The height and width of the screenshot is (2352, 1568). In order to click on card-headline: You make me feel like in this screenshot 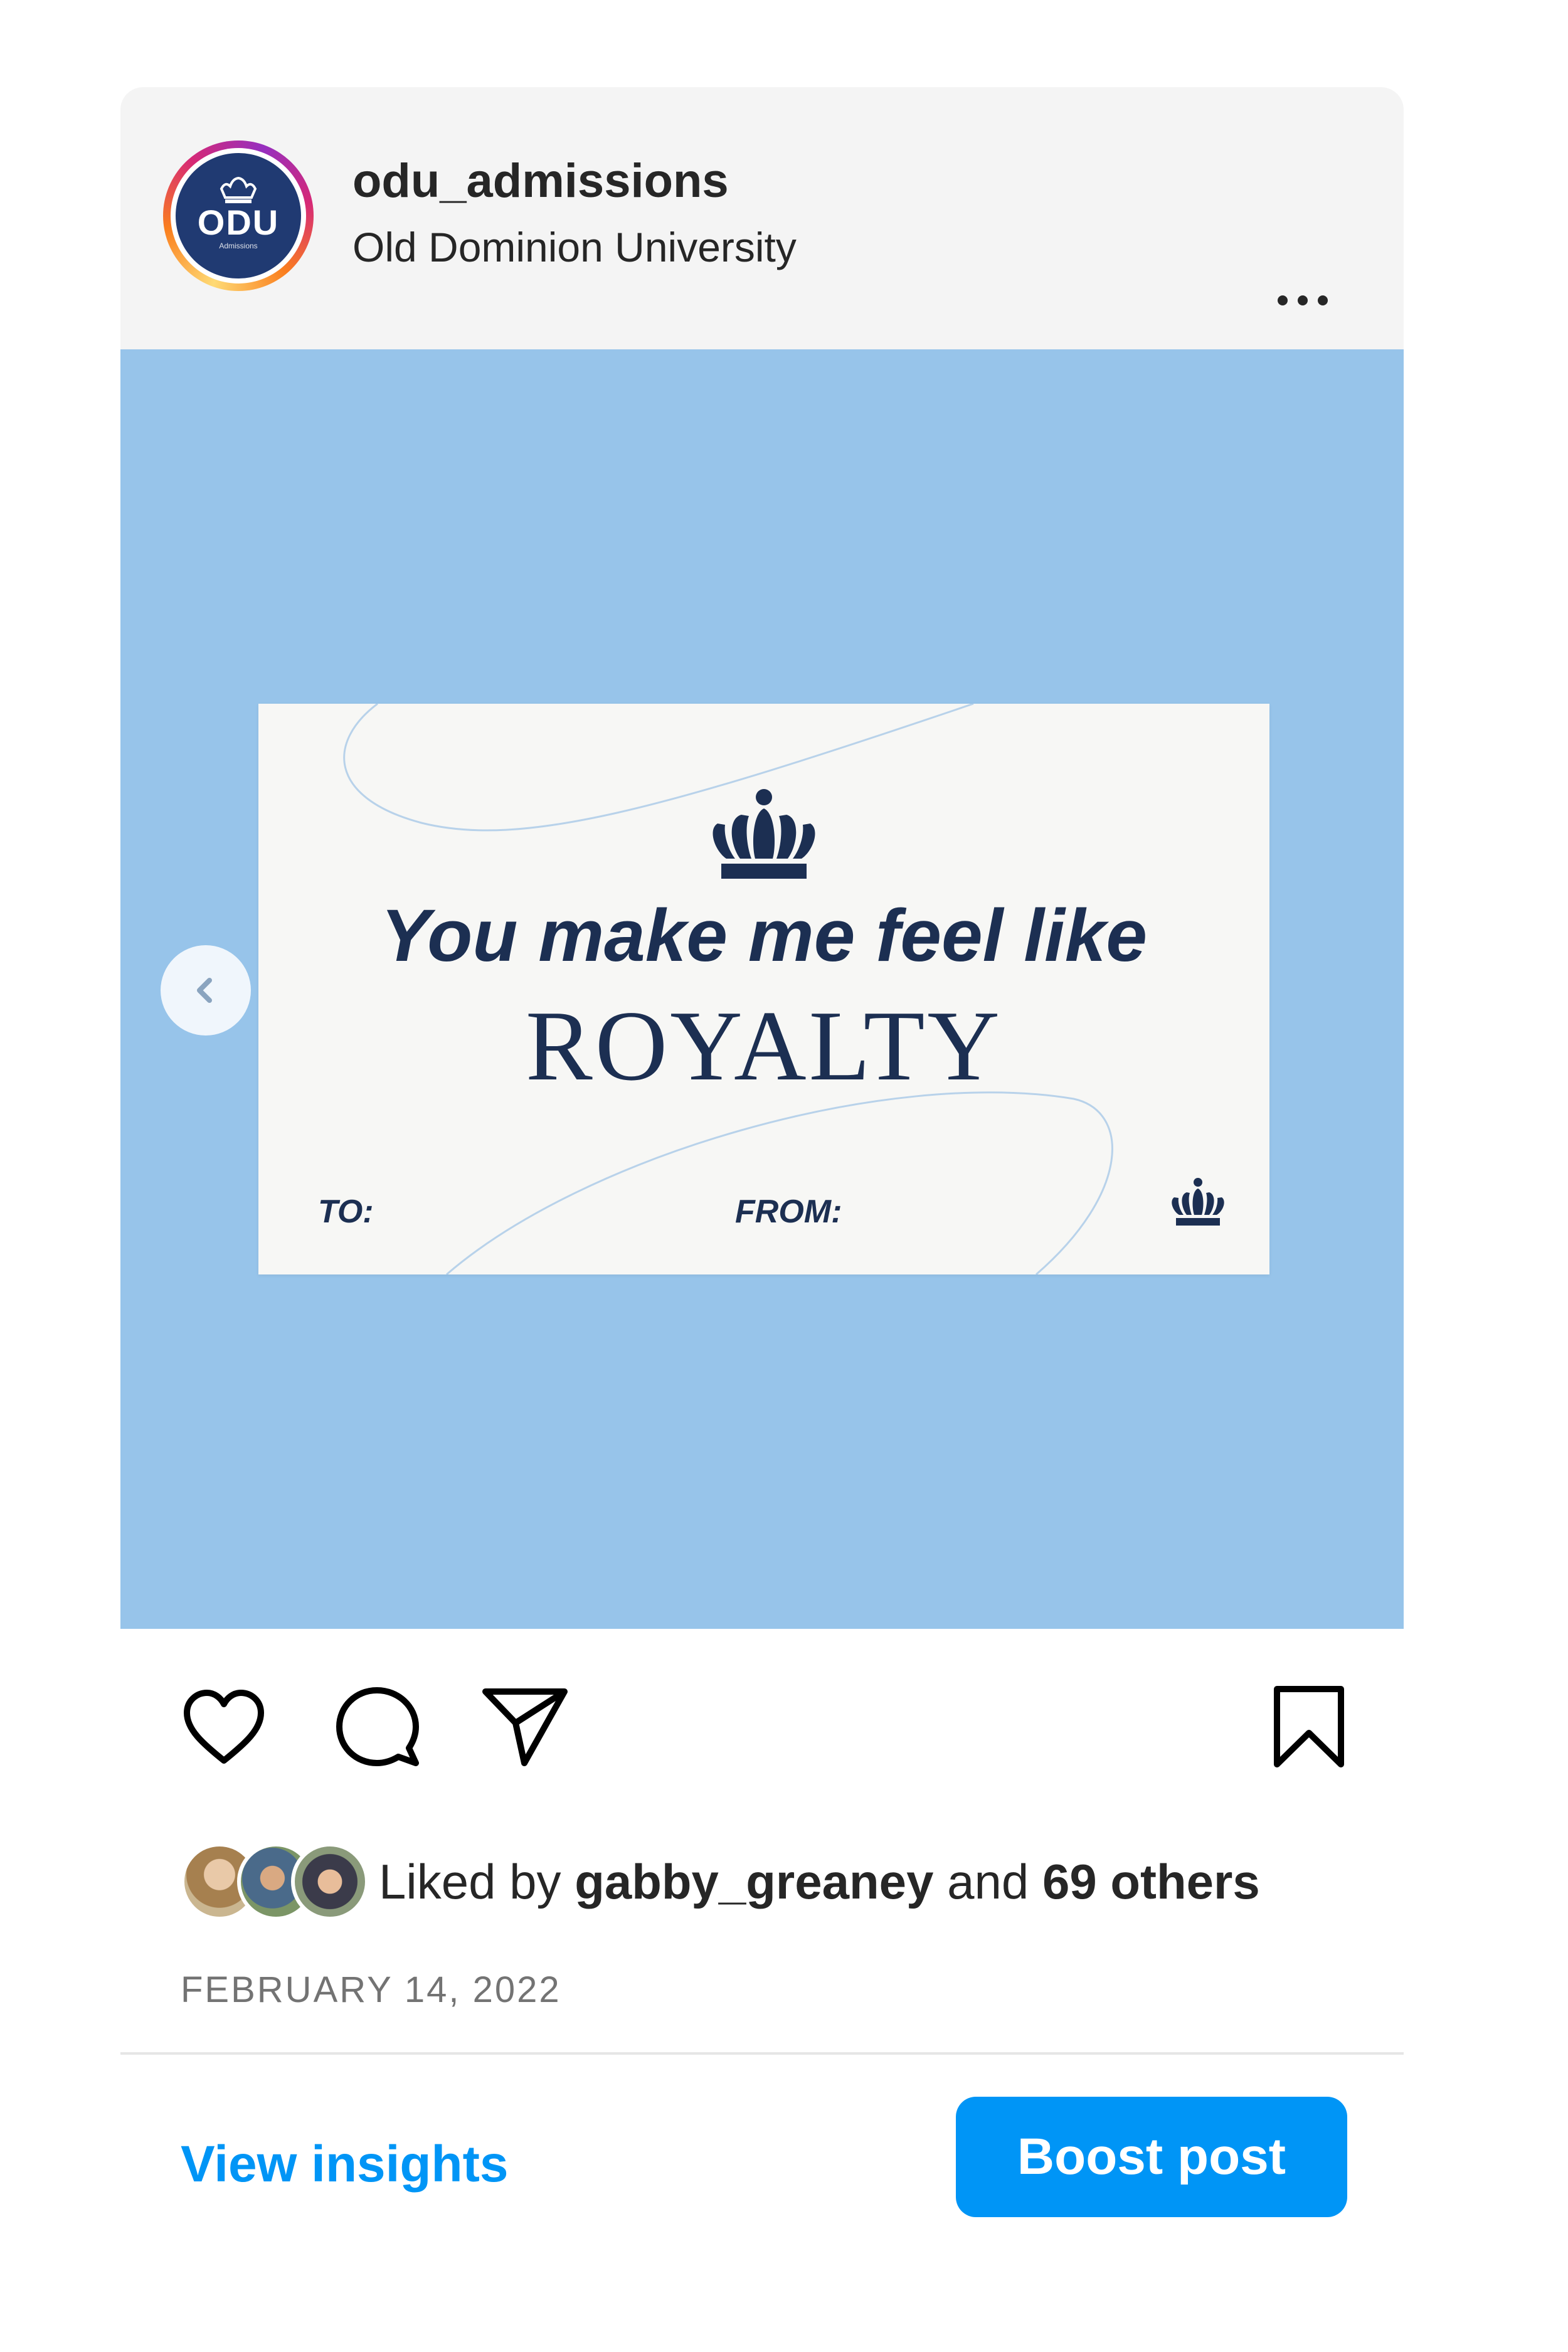, I will do `click(764, 935)`.